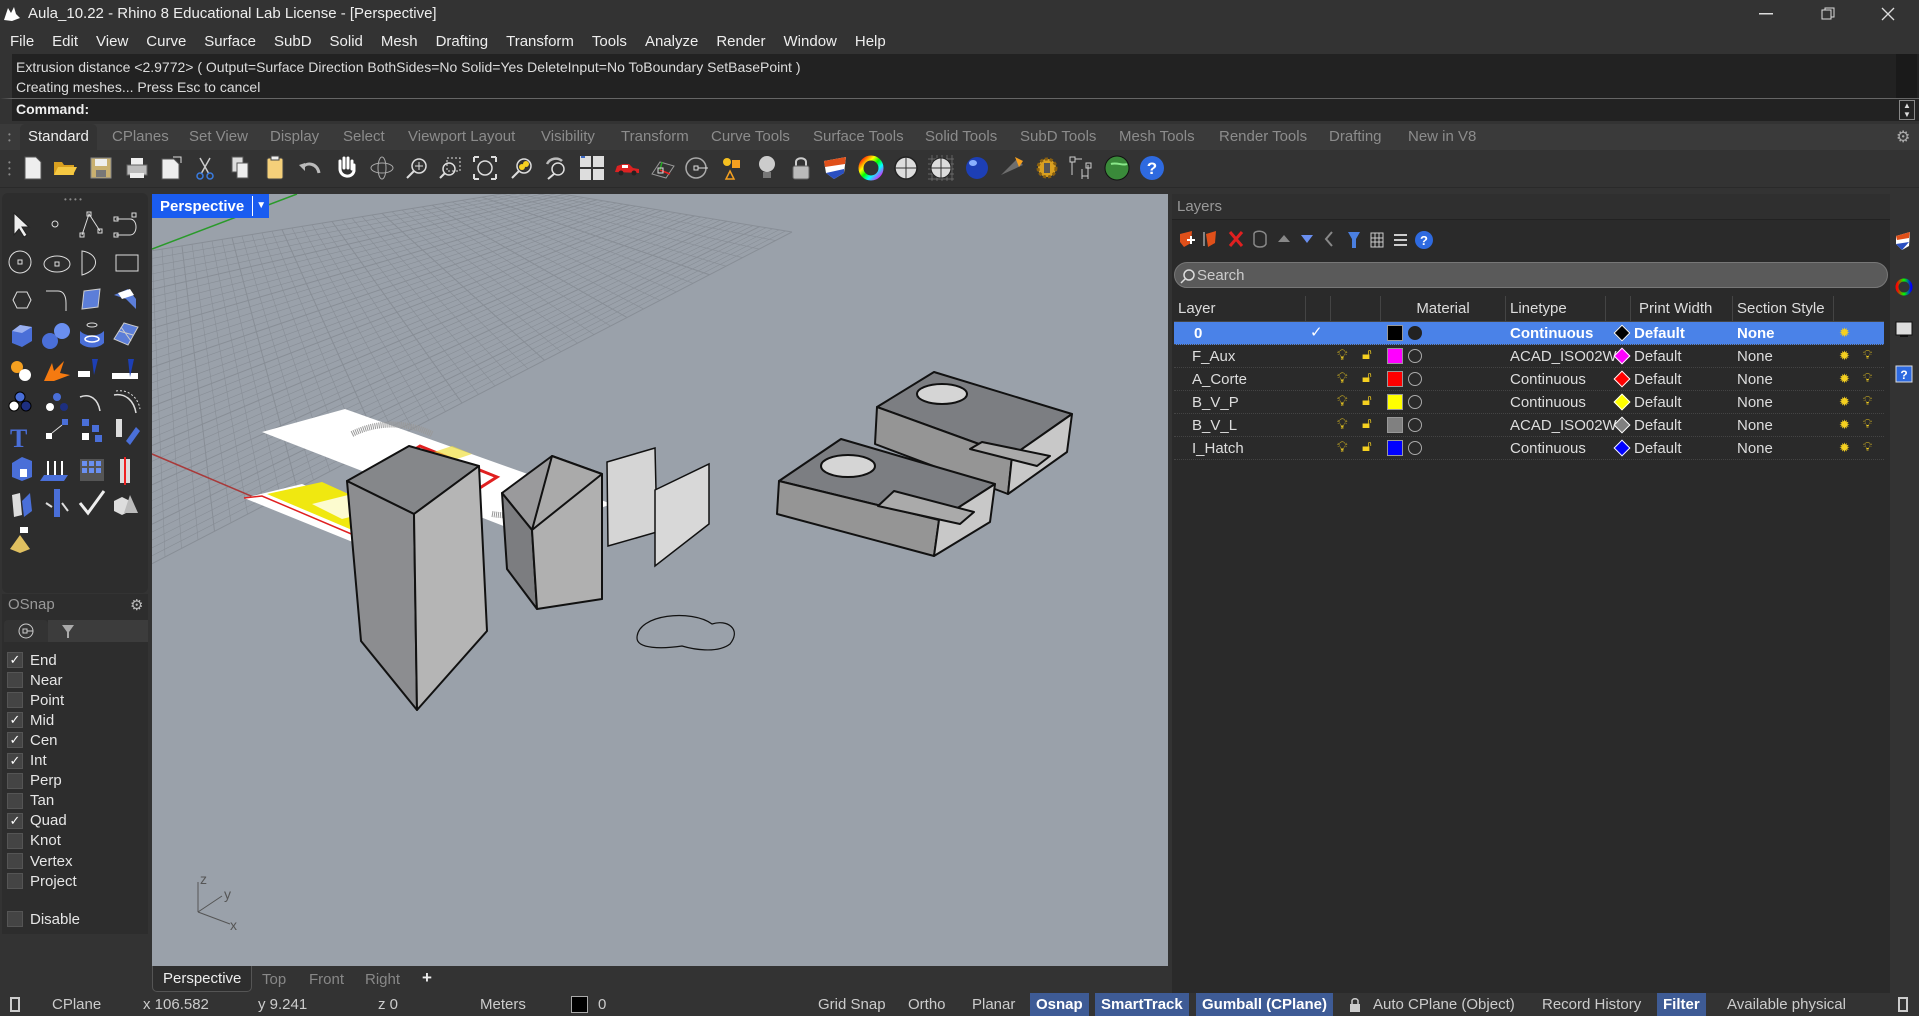 This screenshot has width=1919, height=1016. I want to click on layer-row: B_V_L 💡︎ 🔓︎ ACAD_ISO02W Default None ✹ 💡︎, so click(1529, 425).